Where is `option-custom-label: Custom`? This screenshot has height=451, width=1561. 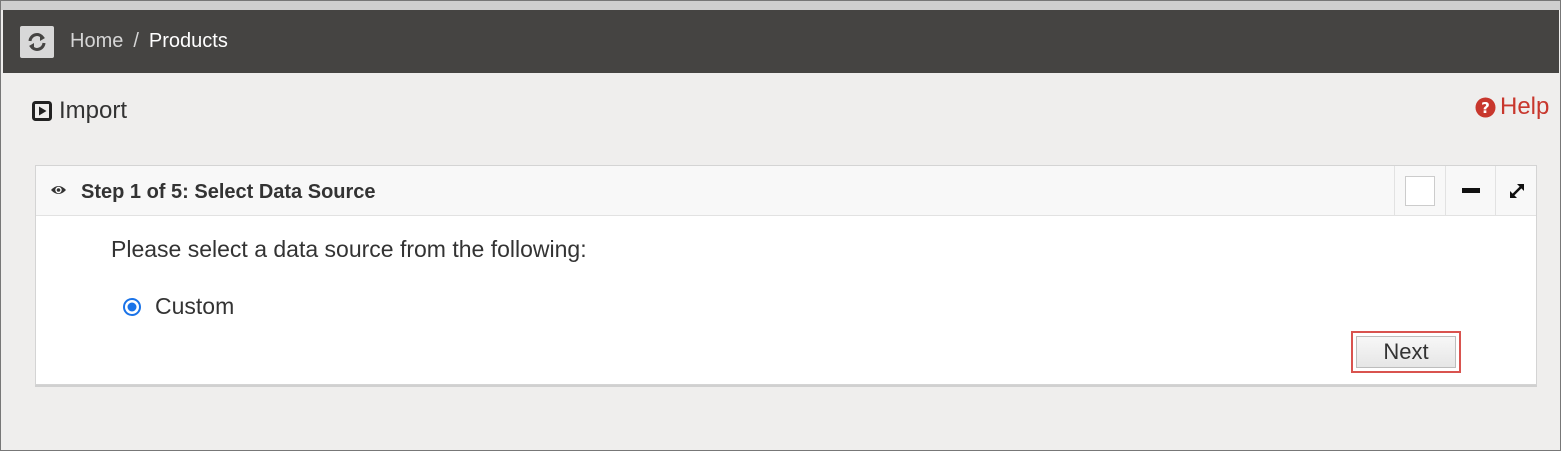
option-custom-label: Custom is located at coordinates (195, 306).